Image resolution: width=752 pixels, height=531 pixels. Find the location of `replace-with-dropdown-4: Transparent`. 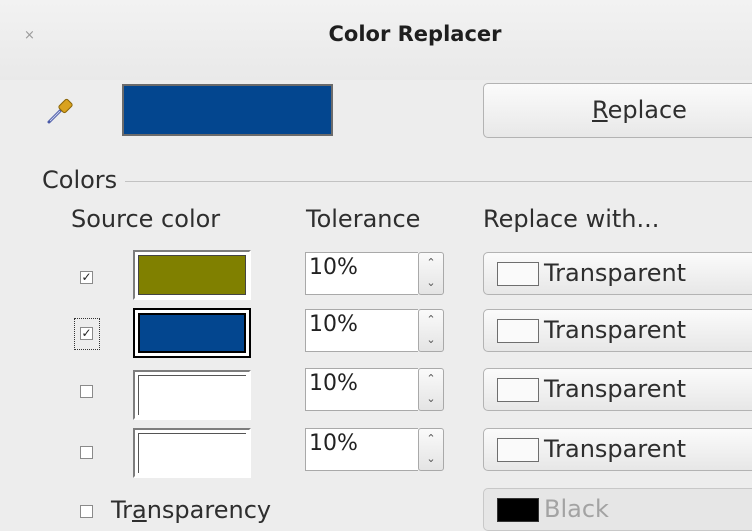

replace-with-dropdown-4: Transparent is located at coordinates (617, 449).